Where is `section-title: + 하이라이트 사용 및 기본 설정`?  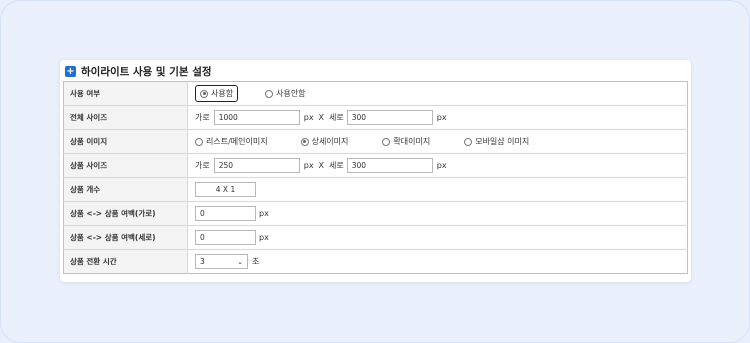 section-title: + 하이라이트 사용 및 기본 설정 is located at coordinates (138, 71).